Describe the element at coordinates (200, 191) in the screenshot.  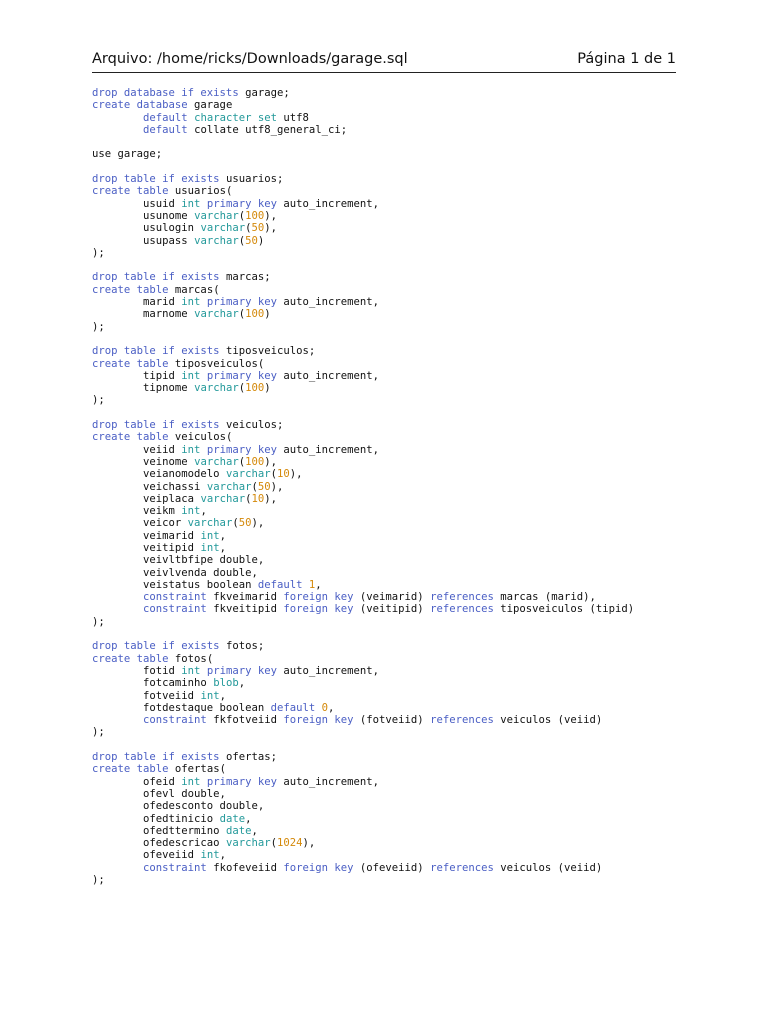
I see `sql-text: usuarios(` at that location.